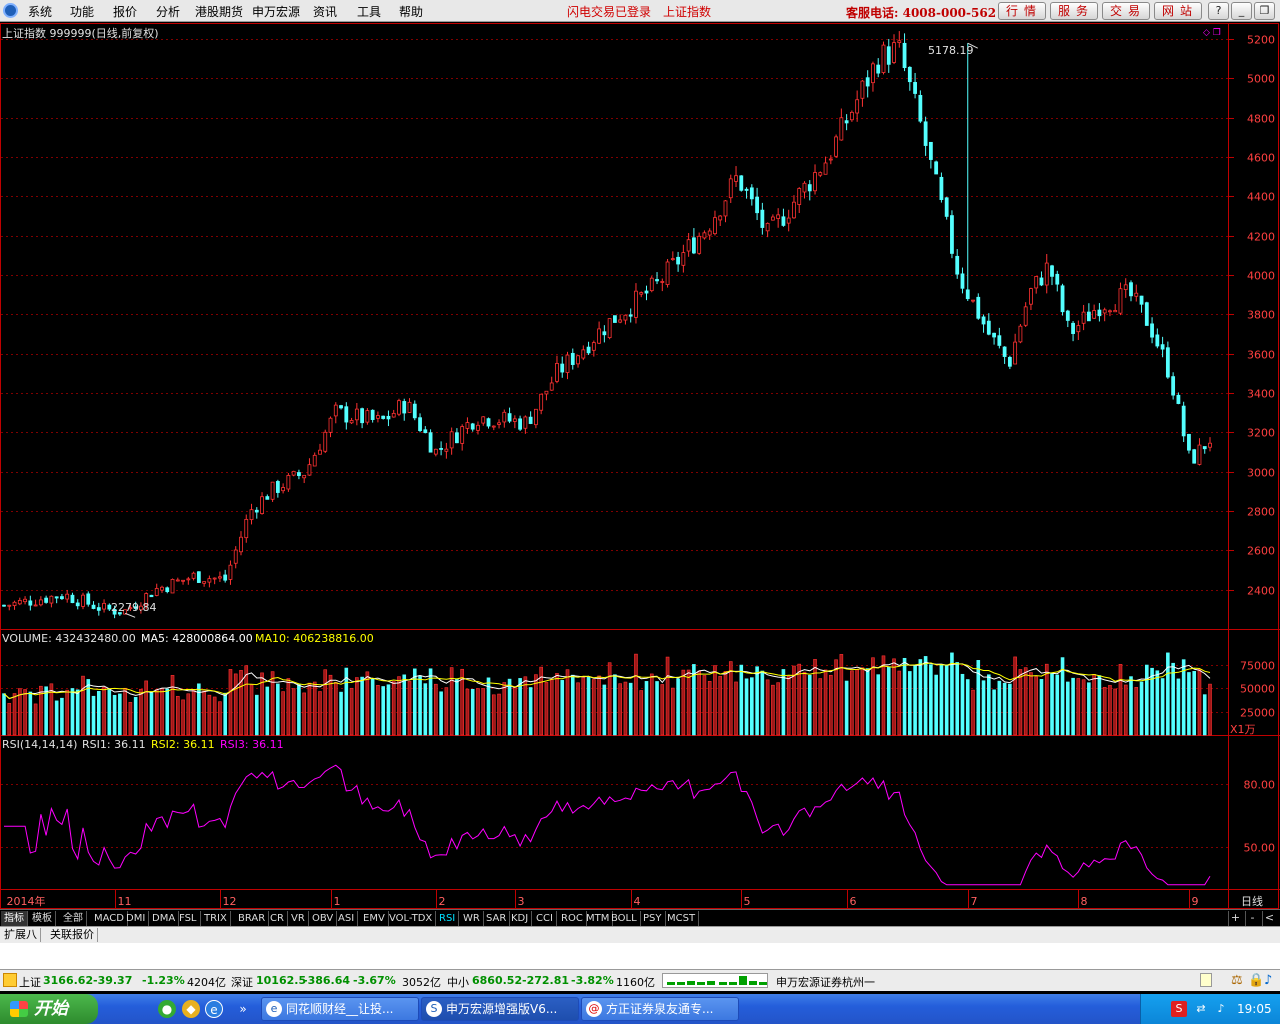 The width and height of the screenshot is (1280, 1024). What do you see at coordinates (1241, 11) in the screenshot?
I see `minimize-button: _` at bounding box center [1241, 11].